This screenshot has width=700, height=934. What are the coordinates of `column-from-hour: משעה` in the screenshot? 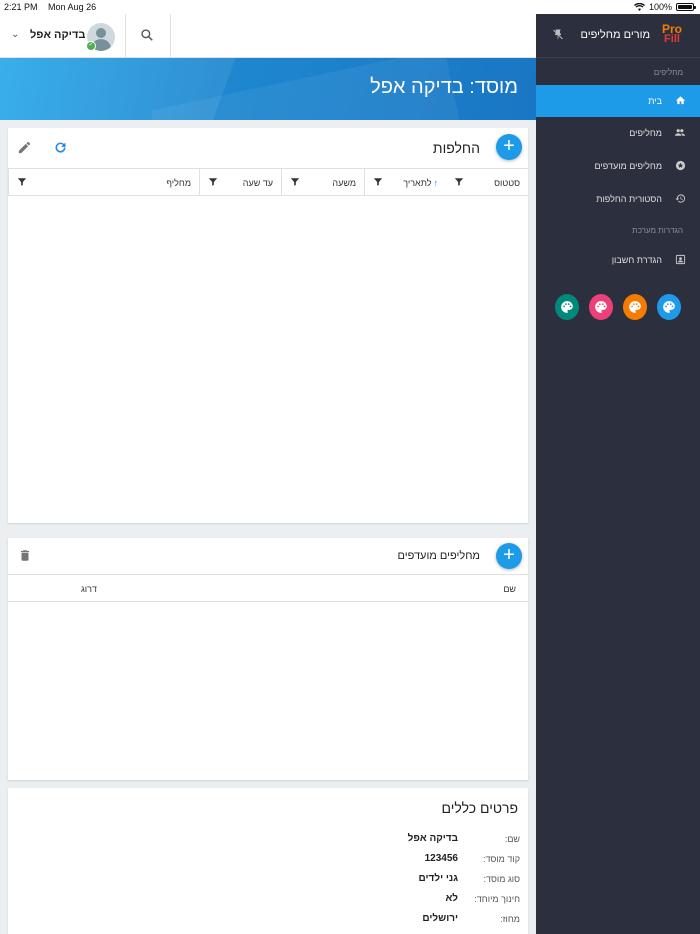 It's located at (322, 182).